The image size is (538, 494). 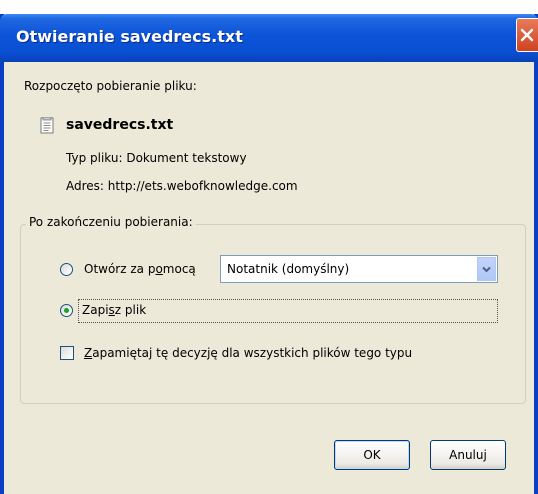 I want to click on file-address-value: http://ets.webofknowledge.com, so click(x=202, y=186).